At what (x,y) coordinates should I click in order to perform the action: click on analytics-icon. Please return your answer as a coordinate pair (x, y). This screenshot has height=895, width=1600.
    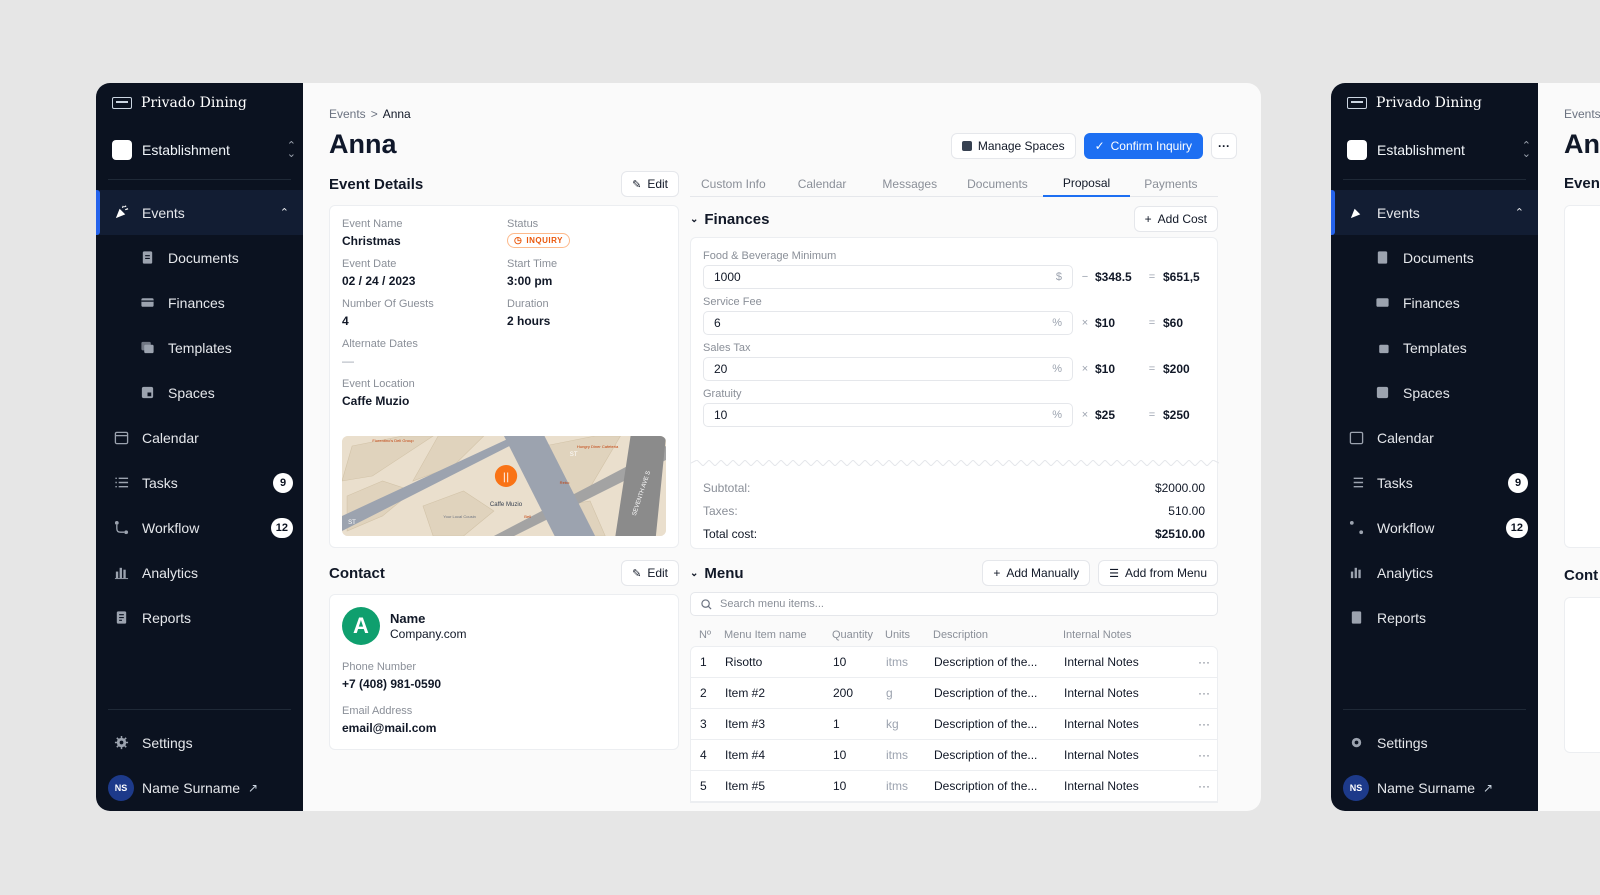
    Looking at the image, I should click on (121, 572).